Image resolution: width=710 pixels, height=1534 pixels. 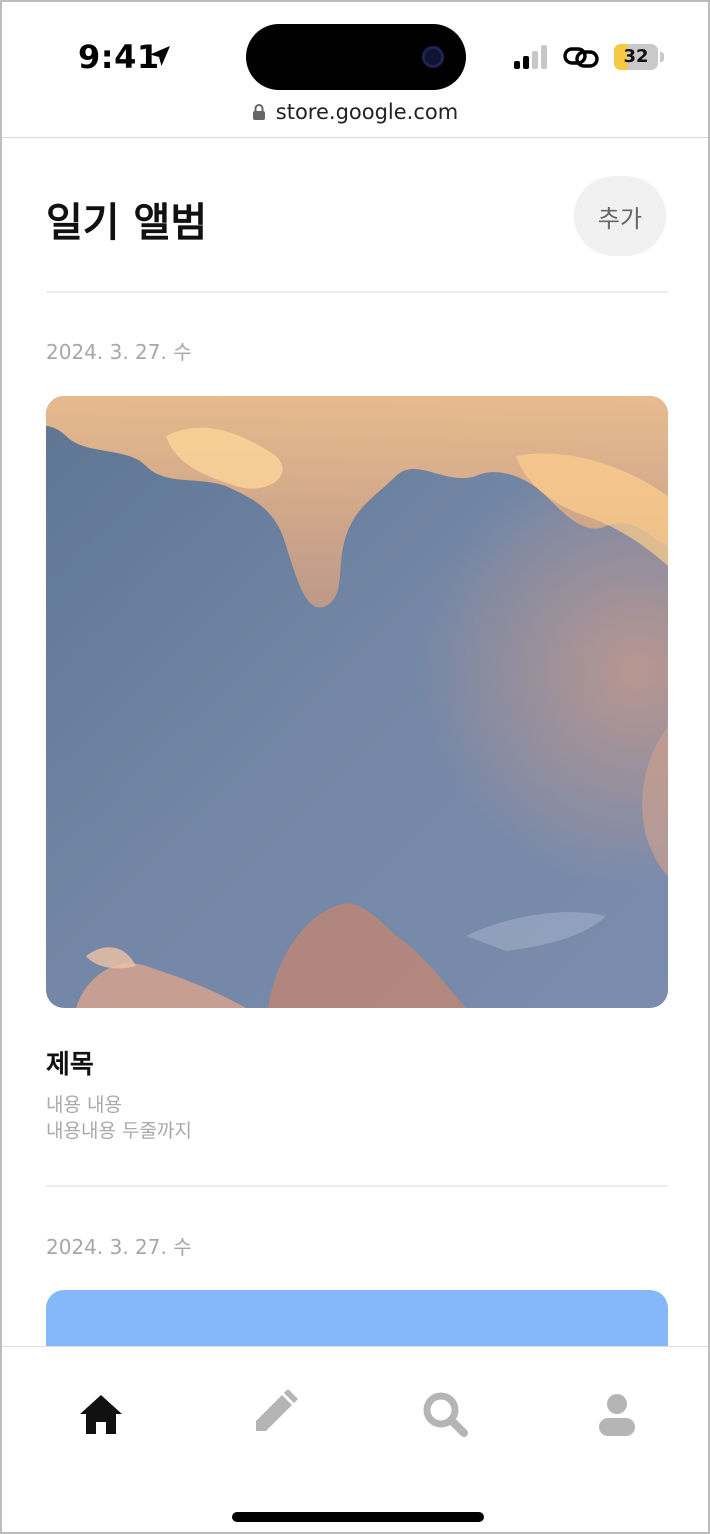 What do you see at coordinates (358, 1517) in the screenshot?
I see `home-indicator` at bounding box center [358, 1517].